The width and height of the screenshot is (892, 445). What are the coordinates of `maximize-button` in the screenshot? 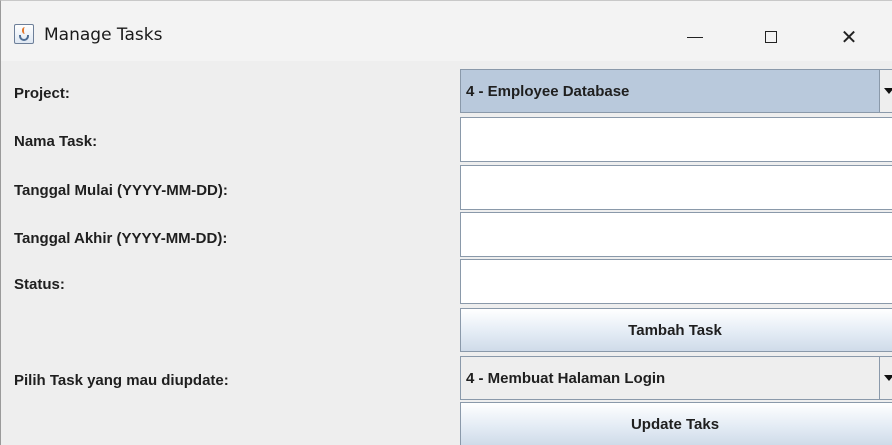 It's located at (771, 36).